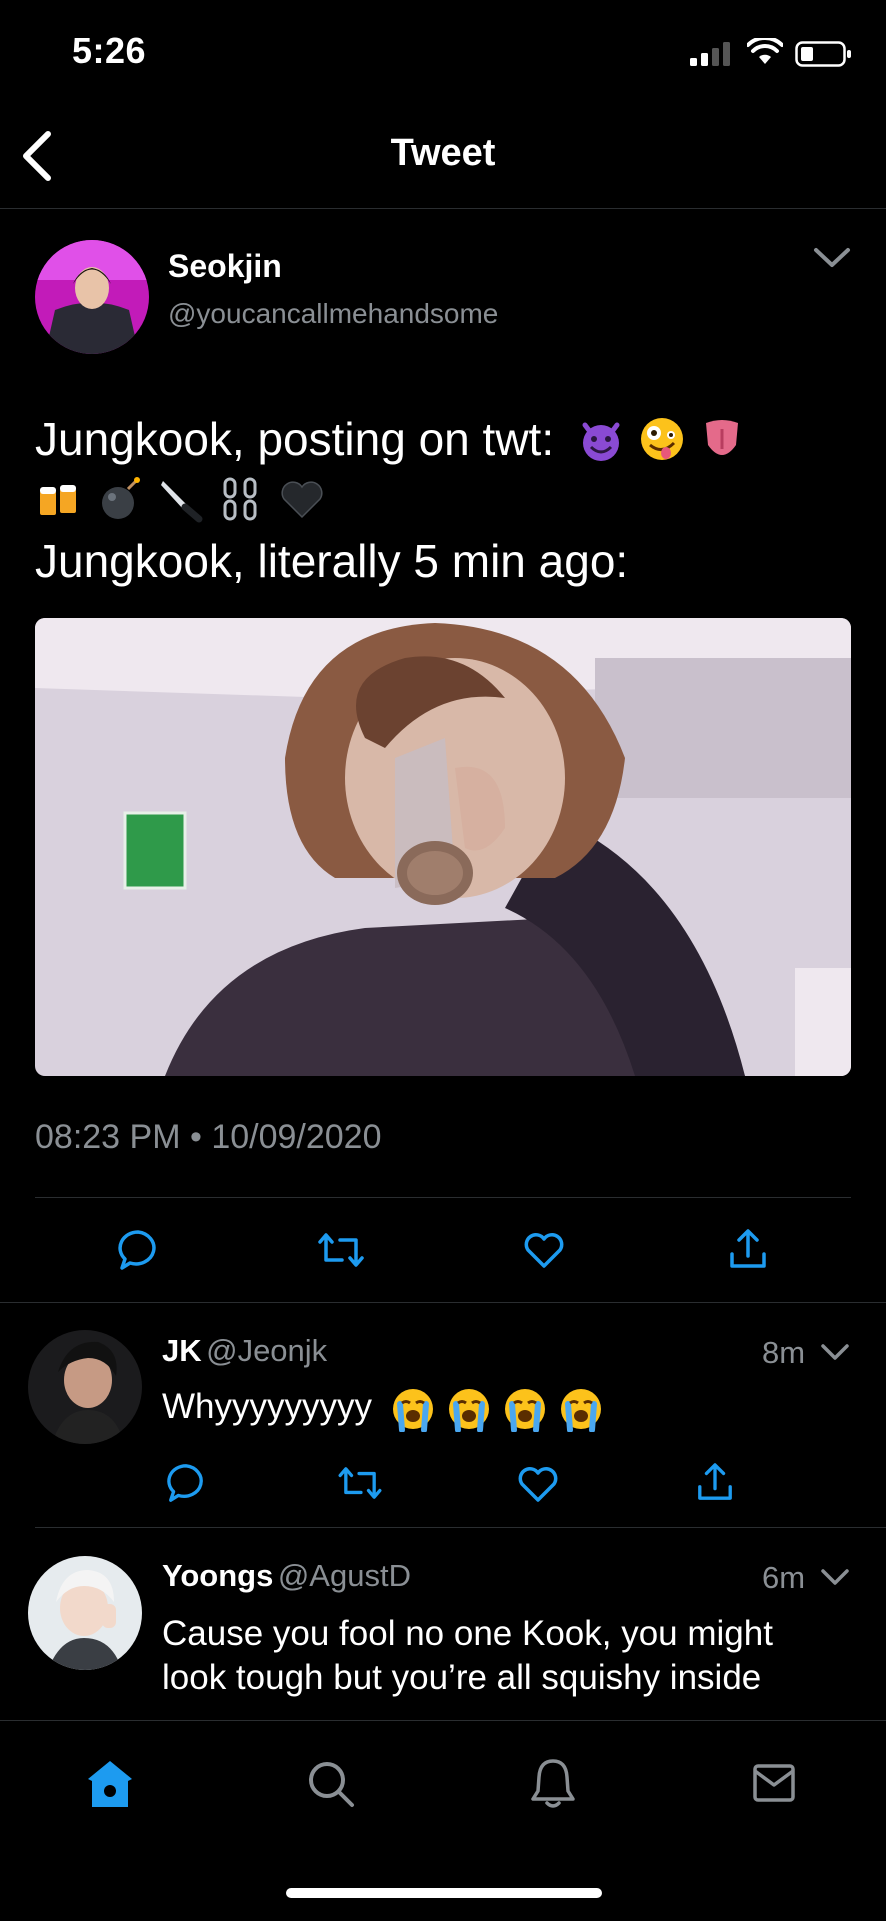 This screenshot has width=886, height=1921. I want to click on home-icon, so click(110, 1784).